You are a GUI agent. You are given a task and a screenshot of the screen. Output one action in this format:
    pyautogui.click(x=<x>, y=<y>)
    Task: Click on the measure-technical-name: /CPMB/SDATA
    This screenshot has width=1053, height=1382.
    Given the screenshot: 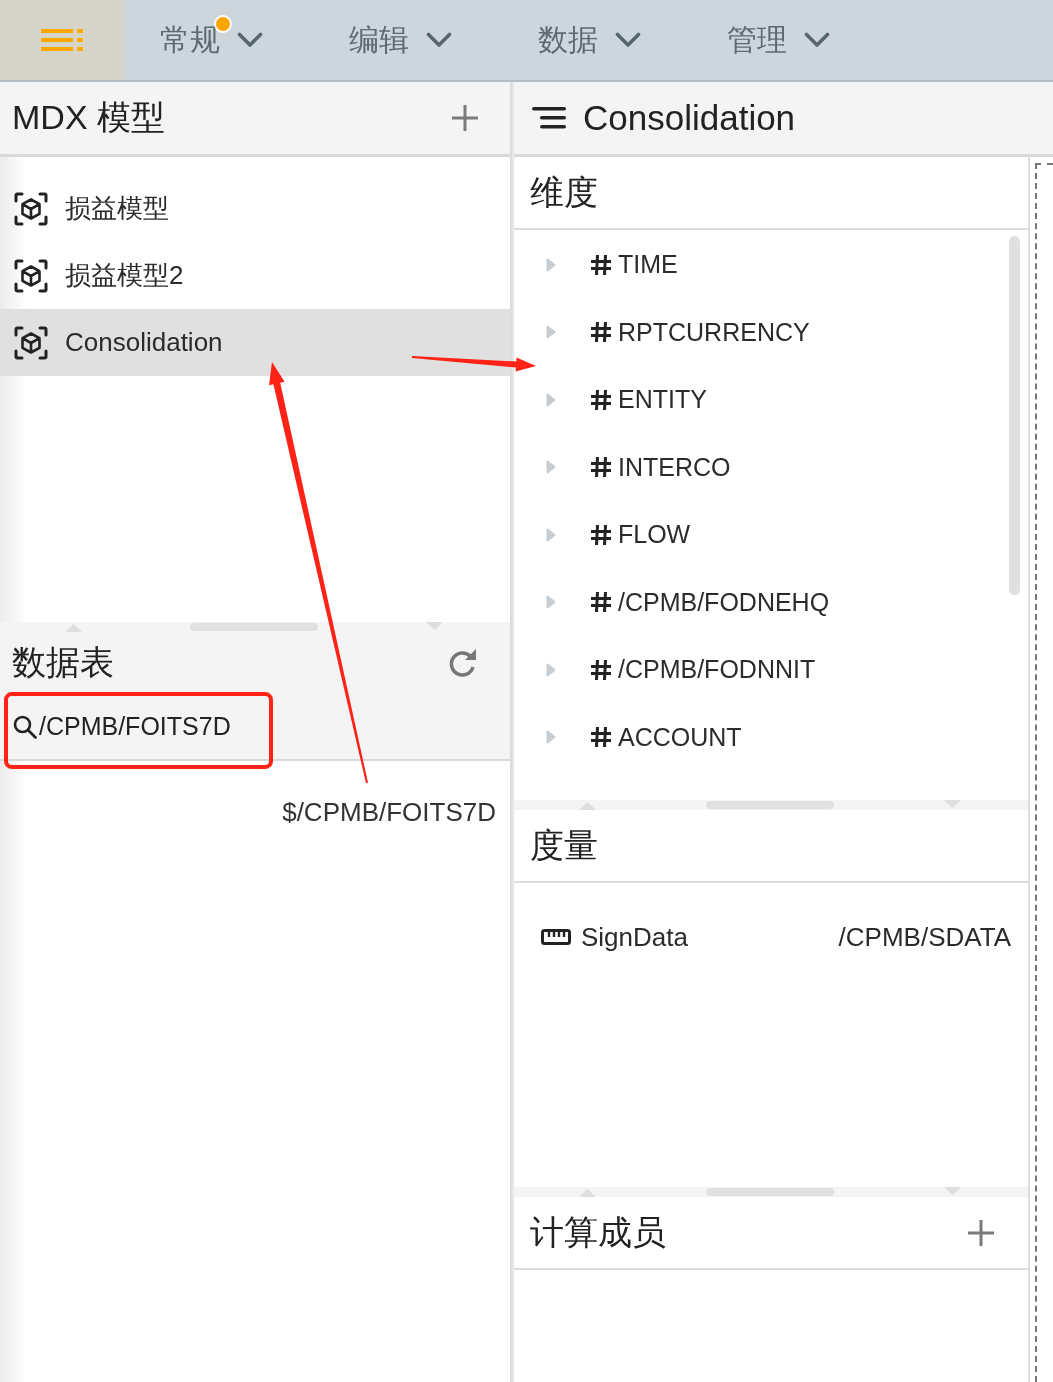 What is the action you would take?
    pyautogui.click(x=924, y=937)
    